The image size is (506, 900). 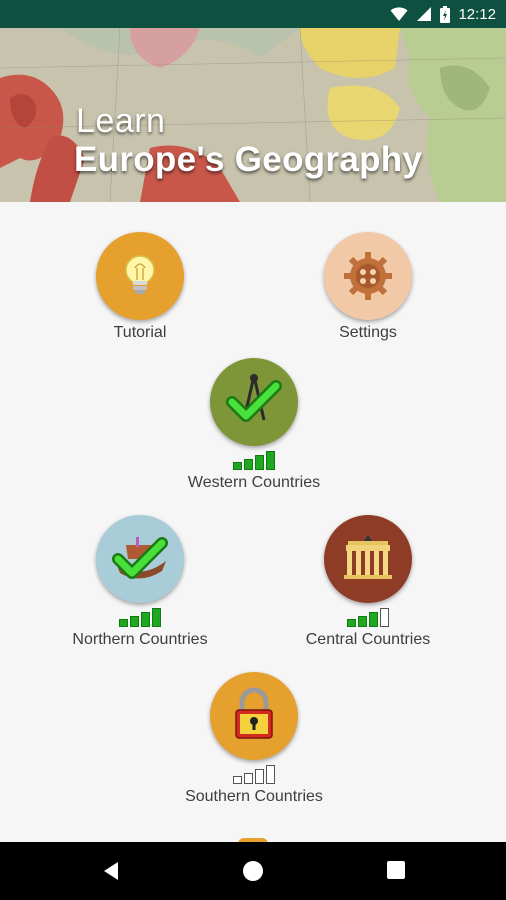 I want to click on southern-countries-label: Southern Countries, so click(x=254, y=796).